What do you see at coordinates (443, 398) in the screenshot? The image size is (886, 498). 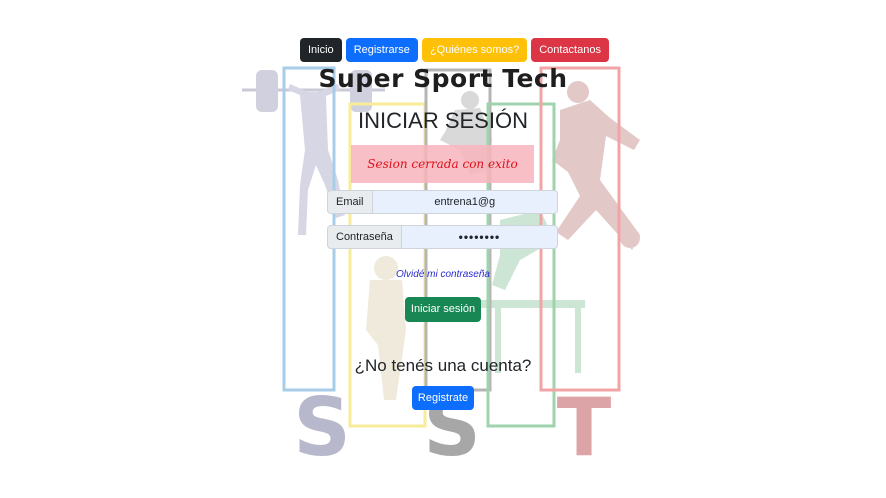 I see `register-button: Registrate` at bounding box center [443, 398].